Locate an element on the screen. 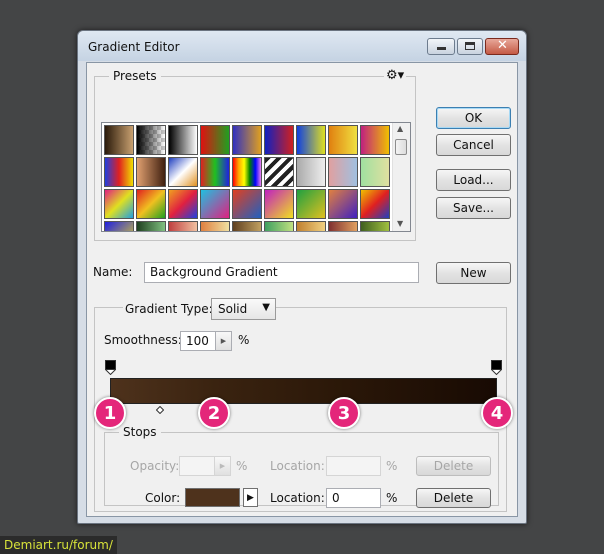 Image resolution: width=604 pixels, height=554 pixels. maximize-button is located at coordinates (470, 46).